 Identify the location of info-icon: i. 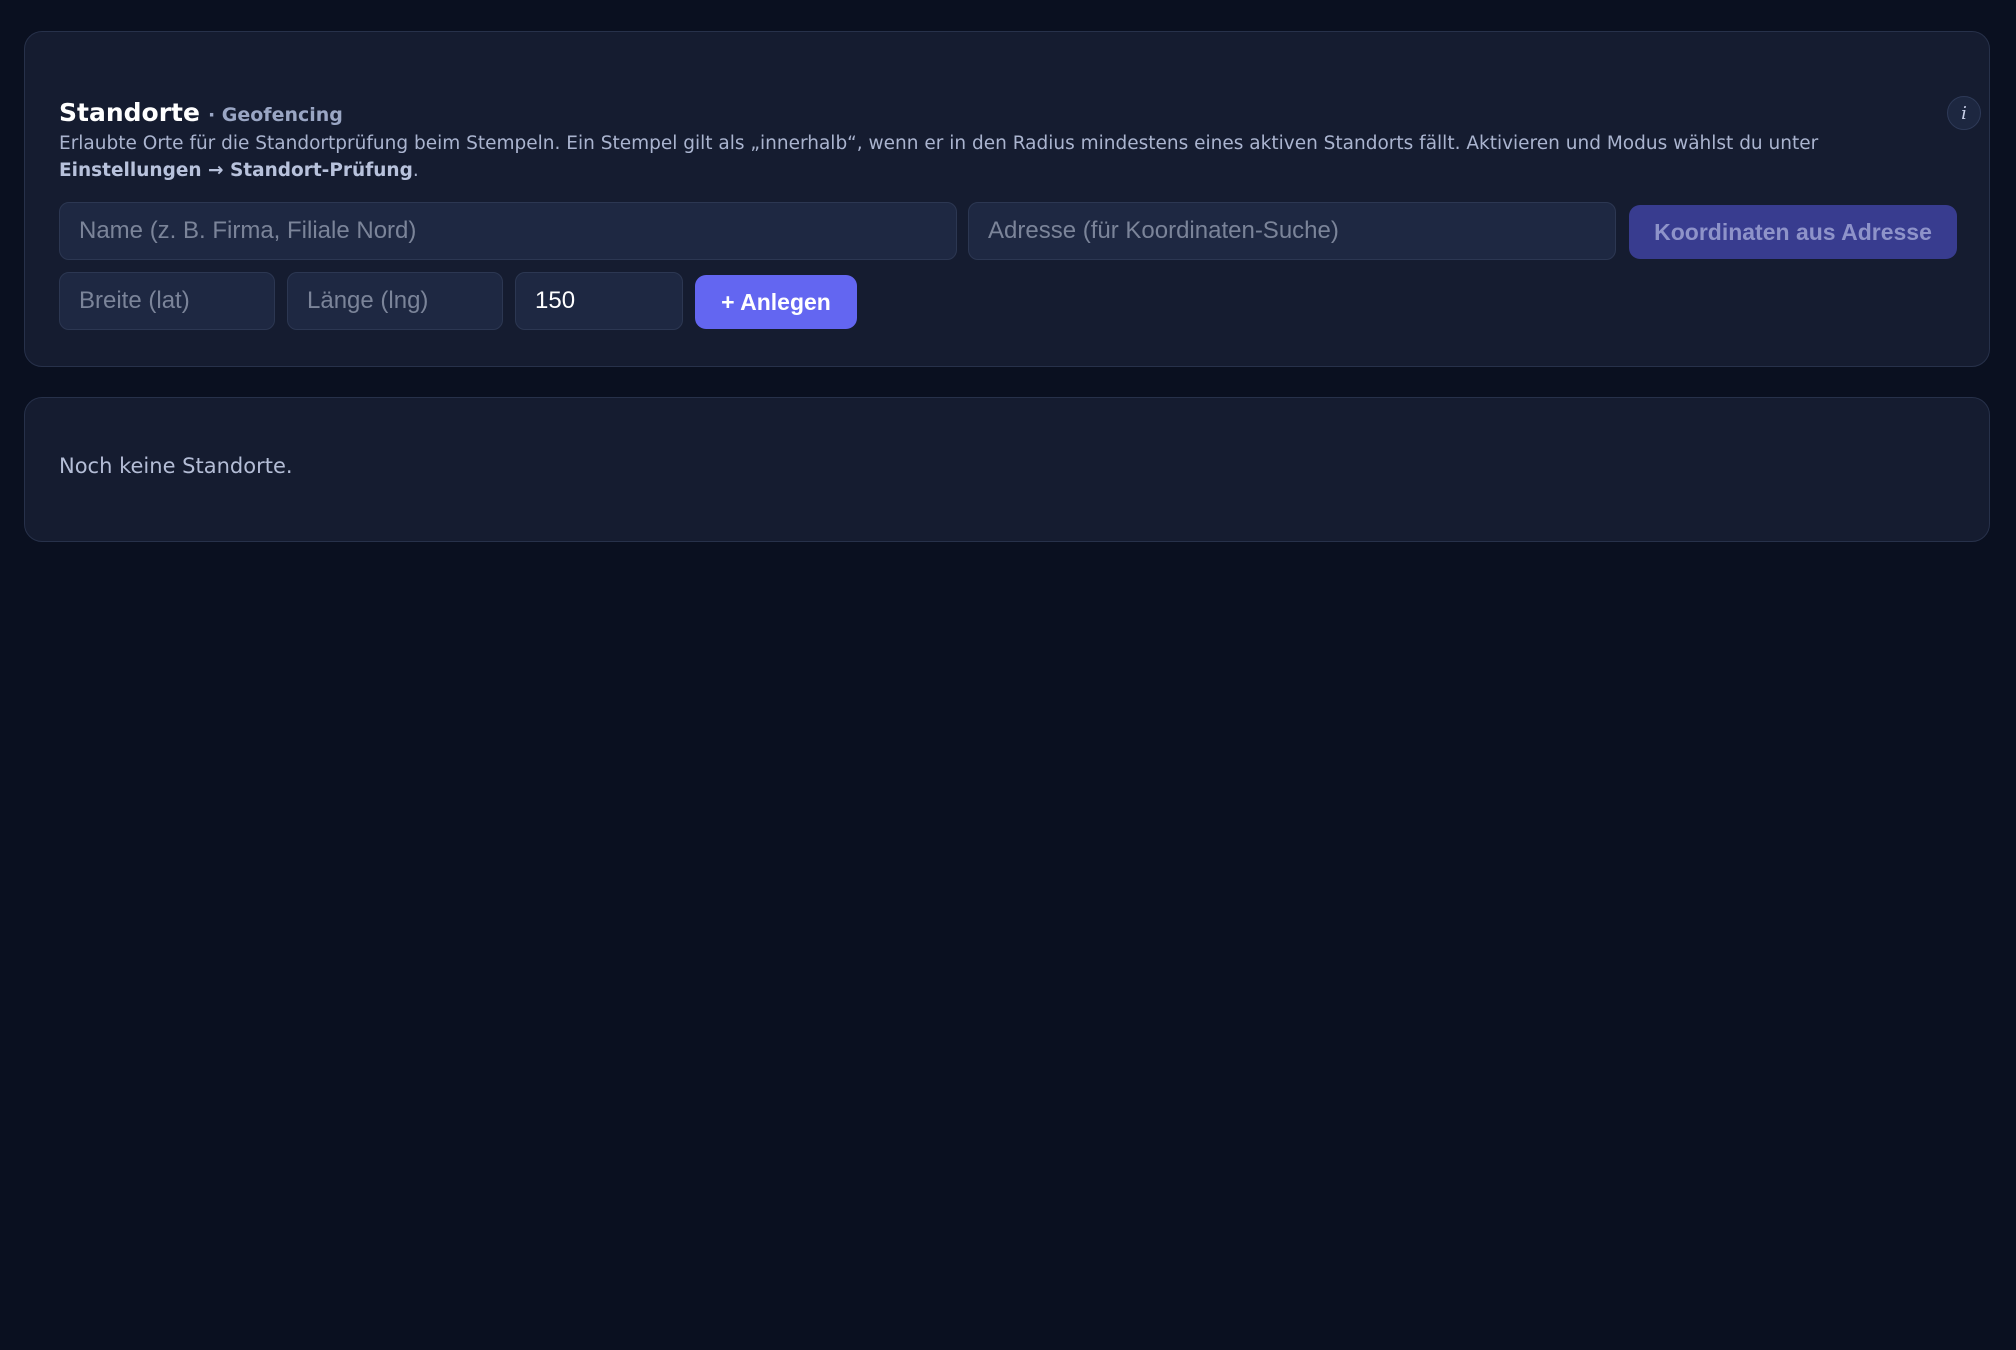
(1964, 113).